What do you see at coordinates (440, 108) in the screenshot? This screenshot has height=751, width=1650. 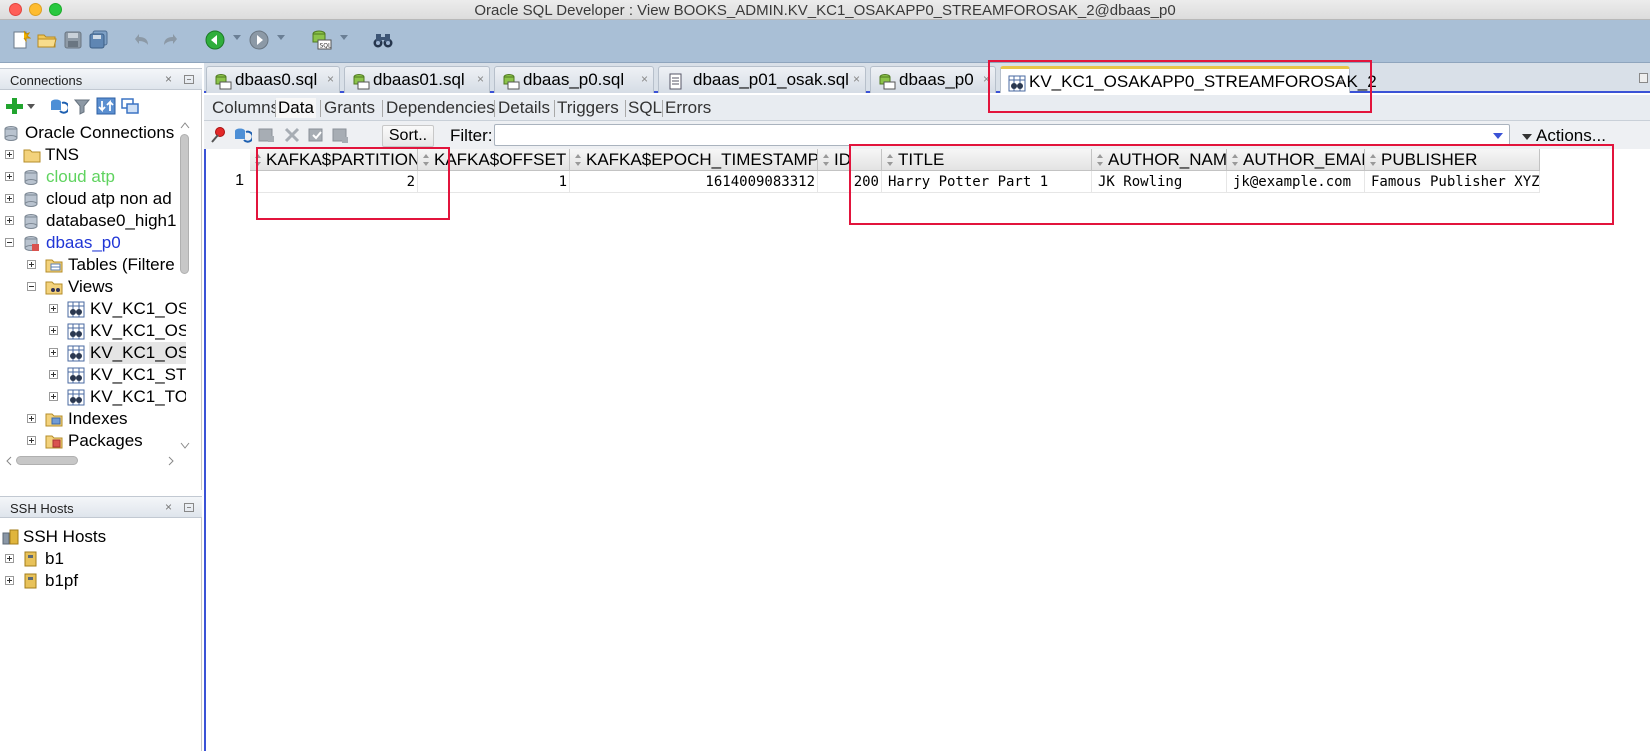 I see `subtab-dependencies: Dependencies` at bounding box center [440, 108].